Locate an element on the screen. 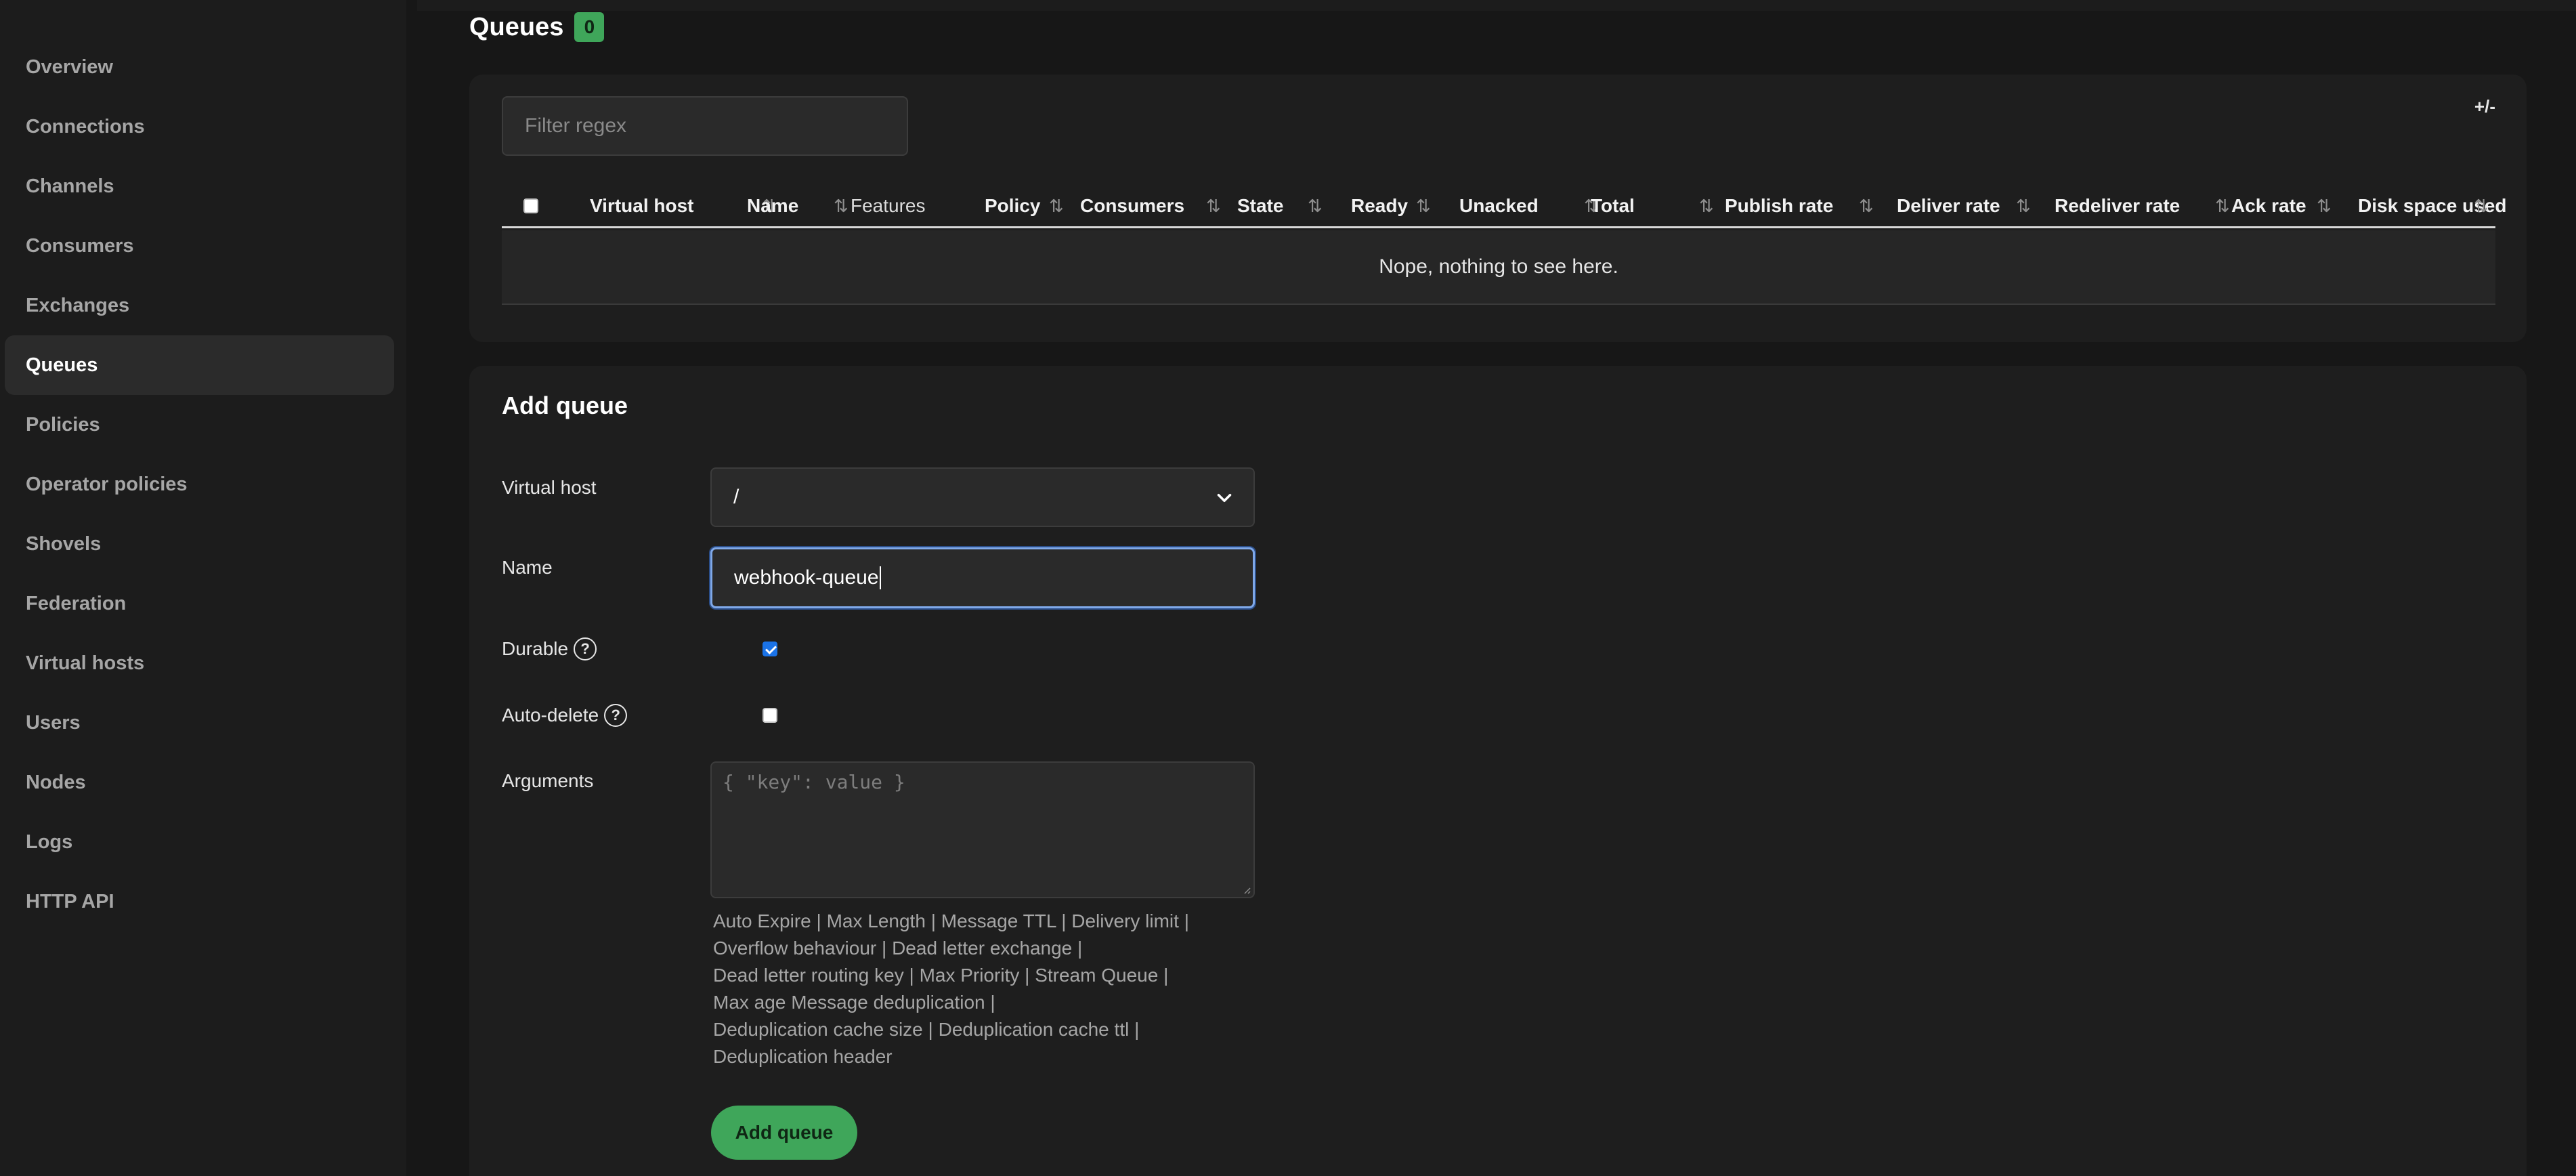 This screenshot has height=1176, width=2576. durable-checkbox-wrap is located at coordinates (770, 651).